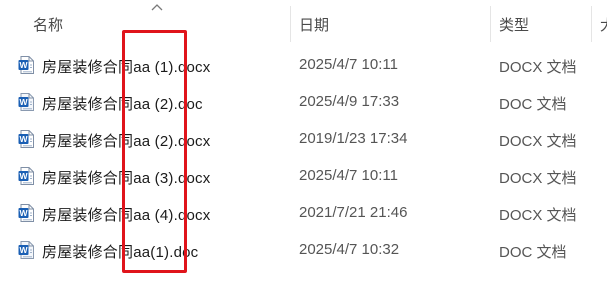  What do you see at coordinates (126, 178) in the screenshot?
I see `file-name: 房屋装修合同aa (3).docx` at bounding box center [126, 178].